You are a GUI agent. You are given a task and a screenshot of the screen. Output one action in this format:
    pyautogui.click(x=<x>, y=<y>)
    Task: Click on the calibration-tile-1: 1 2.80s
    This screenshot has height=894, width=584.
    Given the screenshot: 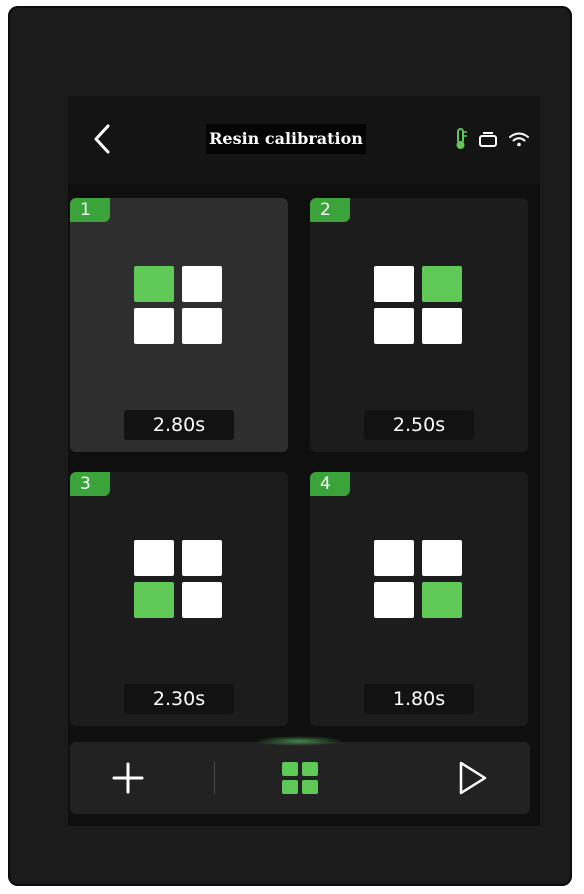 What is the action you would take?
    pyautogui.click(x=179, y=325)
    